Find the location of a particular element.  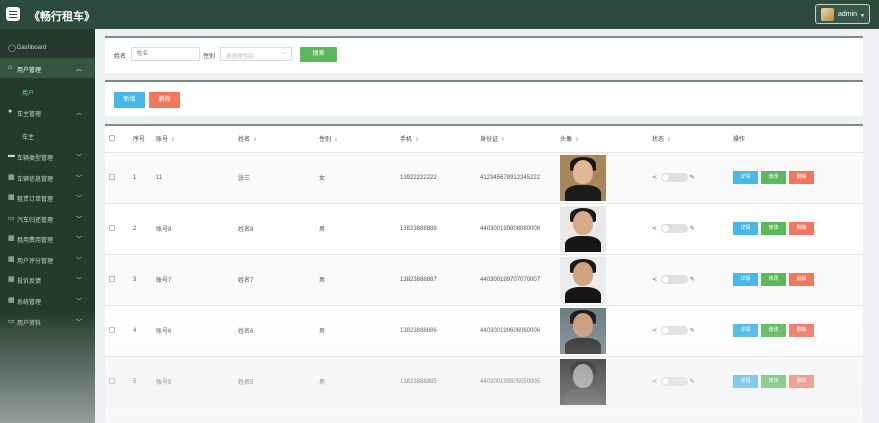

add-button: 新增 is located at coordinates (129, 100).